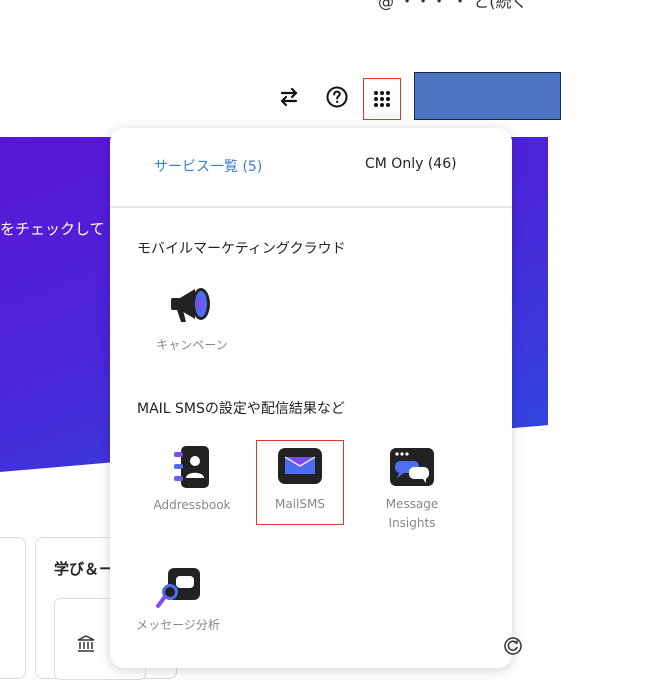 This screenshot has width=649, height=680. What do you see at coordinates (300, 466) in the screenshot?
I see `mail-icon` at bounding box center [300, 466].